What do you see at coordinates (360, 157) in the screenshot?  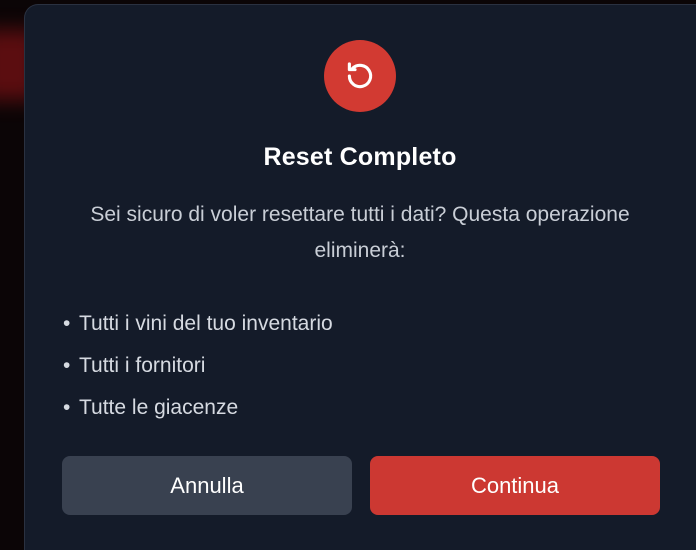 I see `dialog-title: Reset Completo` at bounding box center [360, 157].